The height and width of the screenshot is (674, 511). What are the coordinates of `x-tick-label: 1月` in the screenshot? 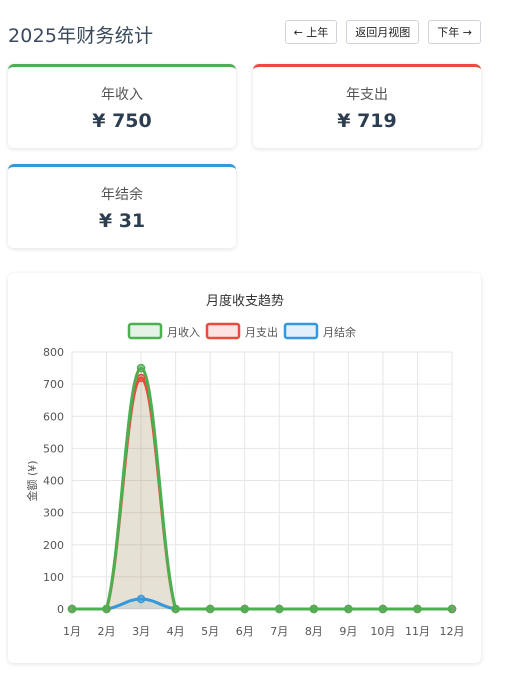 It's located at (72, 631).